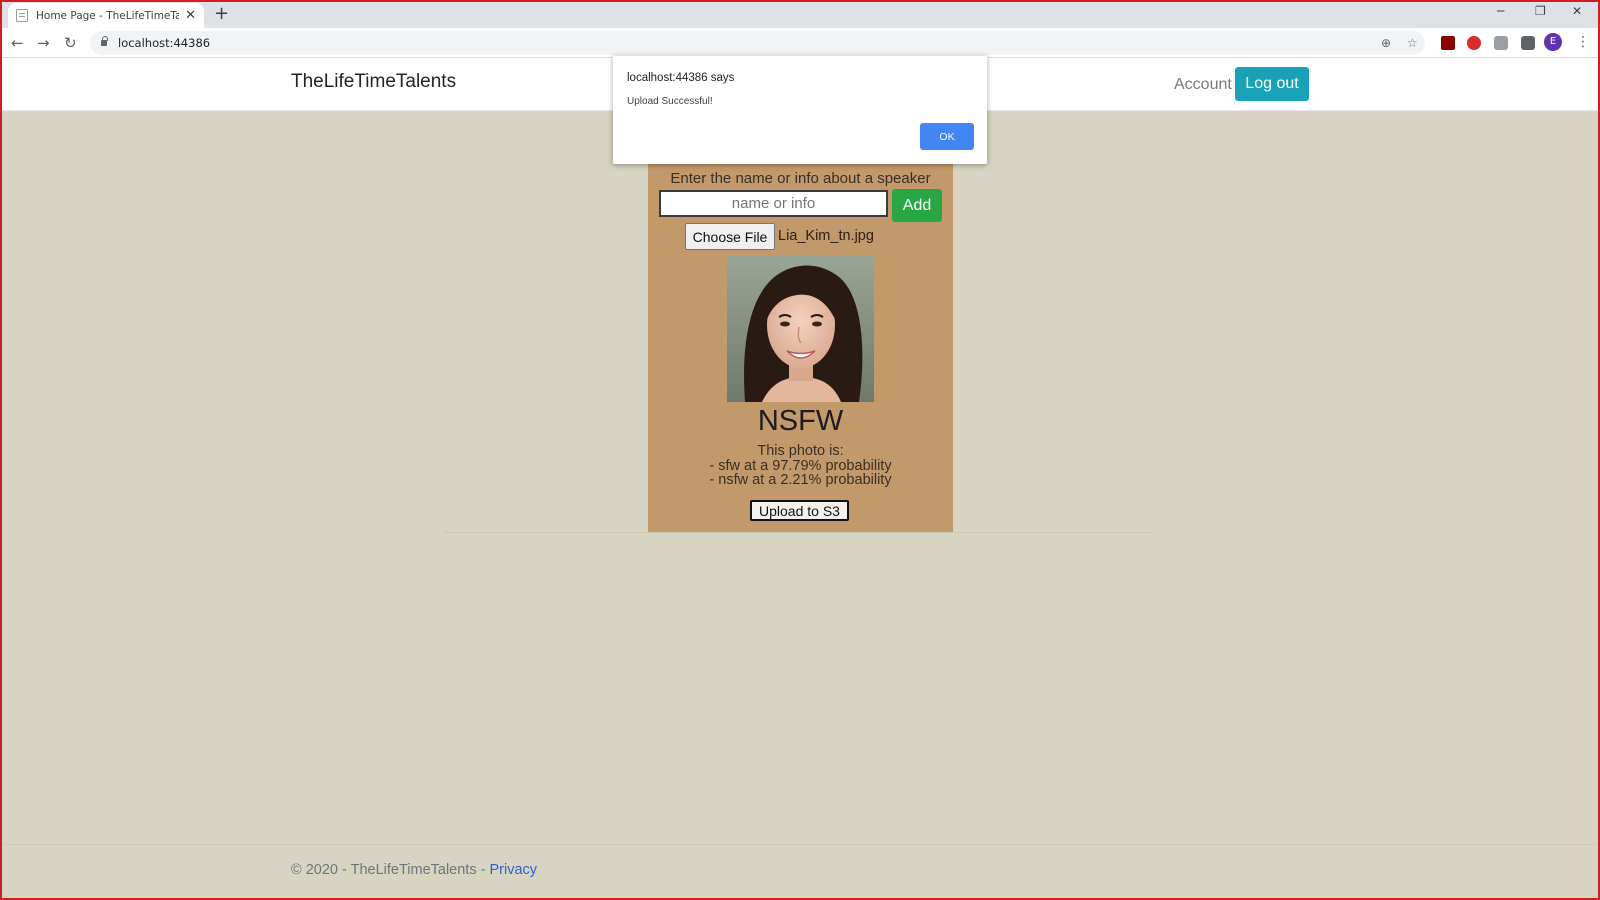  What do you see at coordinates (17, 43) in the screenshot?
I see `back-icon: ←` at bounding box center [17, 43].